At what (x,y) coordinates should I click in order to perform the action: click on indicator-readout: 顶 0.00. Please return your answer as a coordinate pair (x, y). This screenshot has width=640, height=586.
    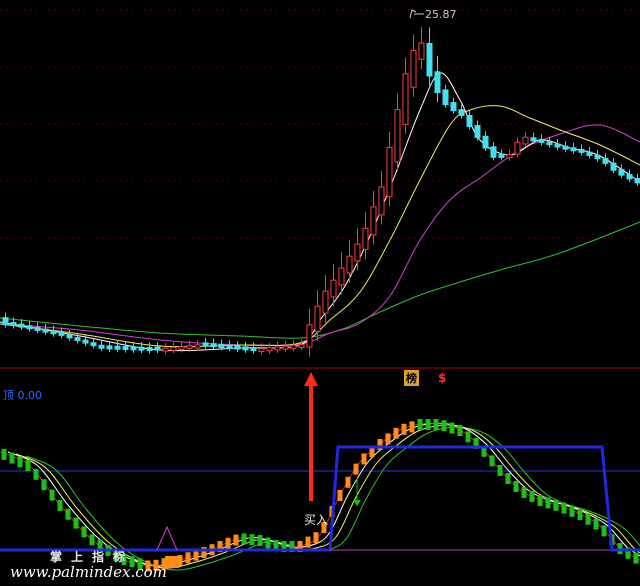
    Looking at the image, I should click on (22, 395).